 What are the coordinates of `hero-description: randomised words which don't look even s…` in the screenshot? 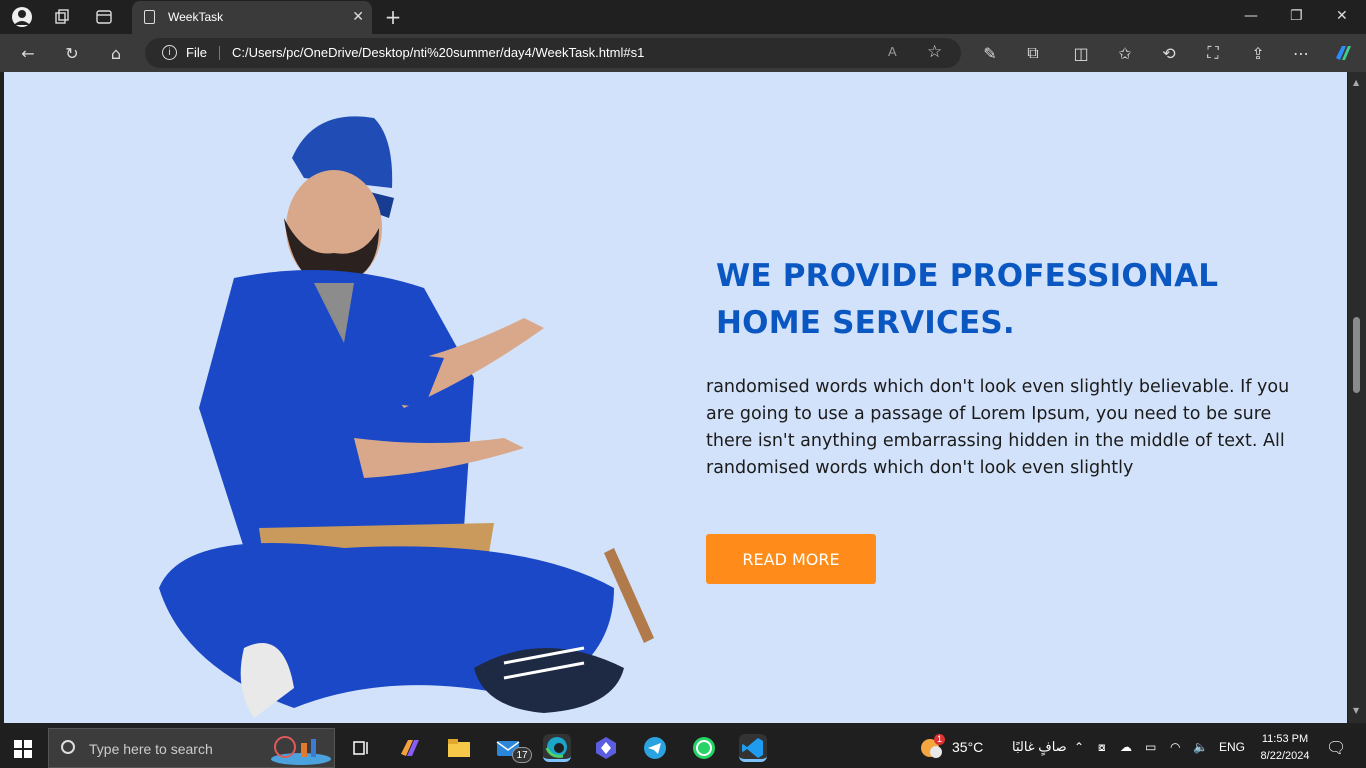 It's located at (998, 427).